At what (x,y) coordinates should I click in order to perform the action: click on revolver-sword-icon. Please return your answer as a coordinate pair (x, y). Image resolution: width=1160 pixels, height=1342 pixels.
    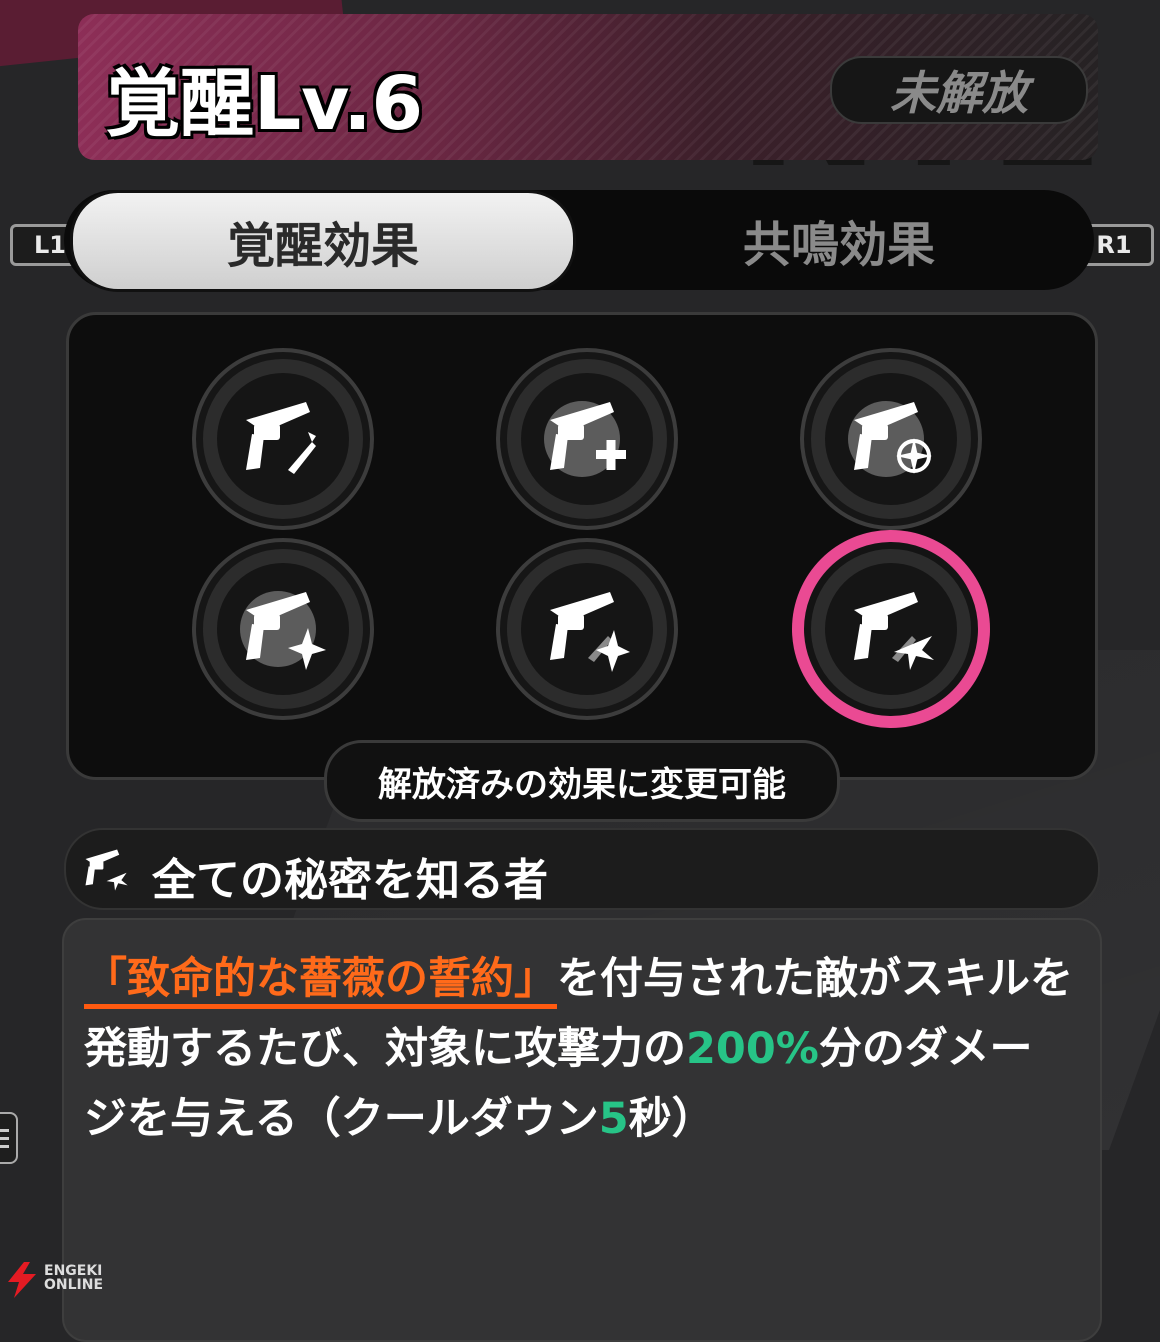
    Looking at the image, I should click on (281, 438).